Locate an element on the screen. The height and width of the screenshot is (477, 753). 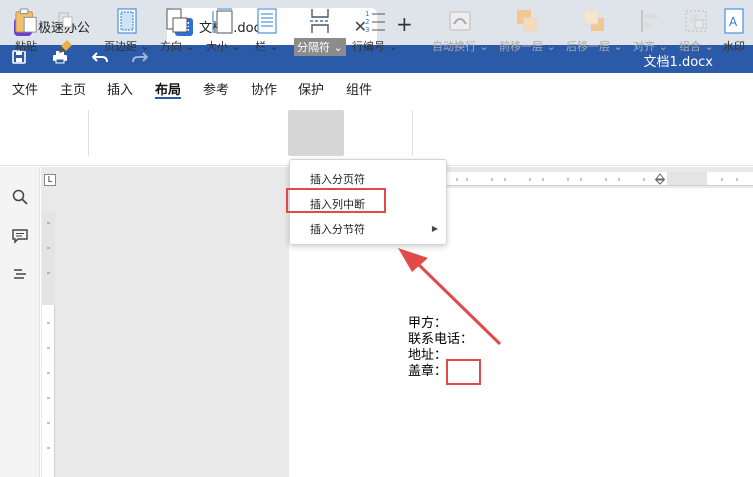
brush-icon is located at coordinates (66, 46).